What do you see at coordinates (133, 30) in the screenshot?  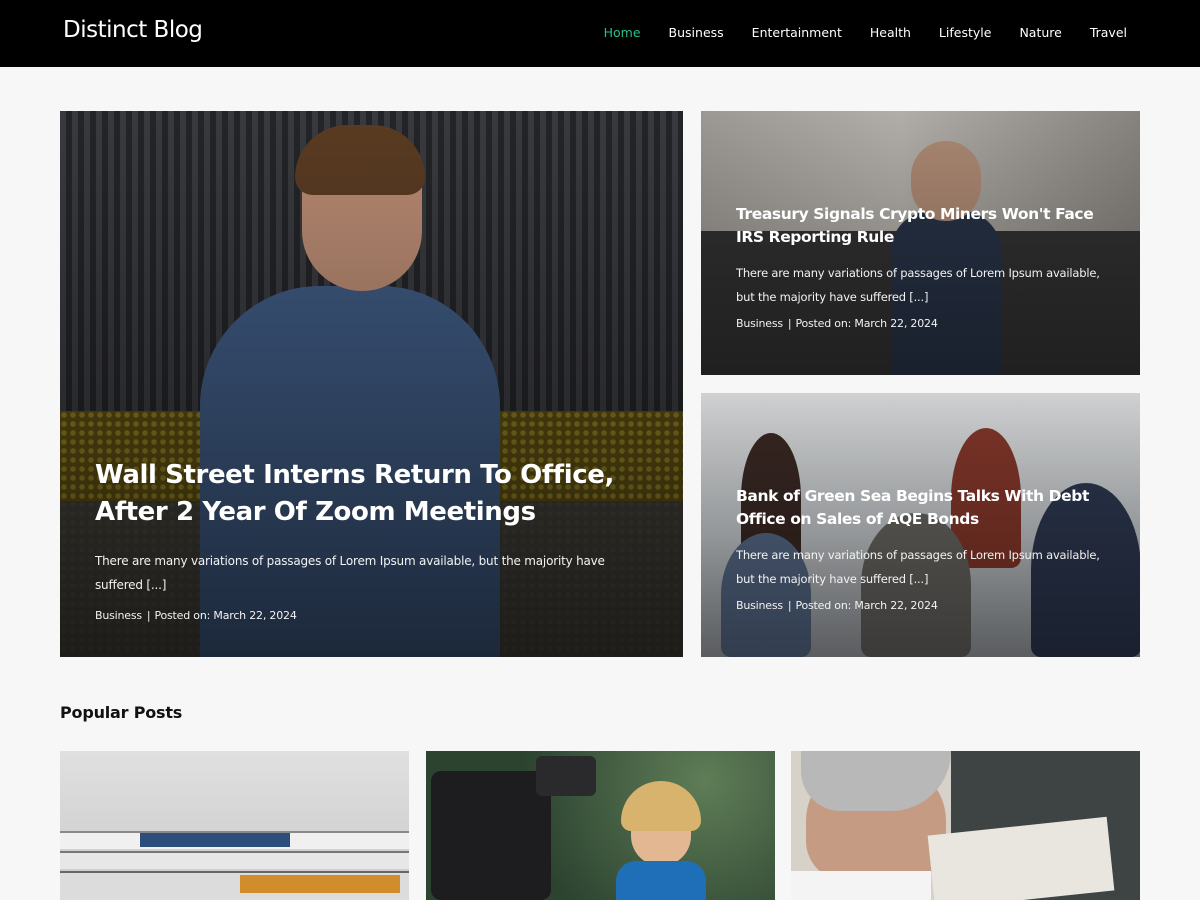 I see `site-title: Distinct Blog` at bounding box center [133, 30].